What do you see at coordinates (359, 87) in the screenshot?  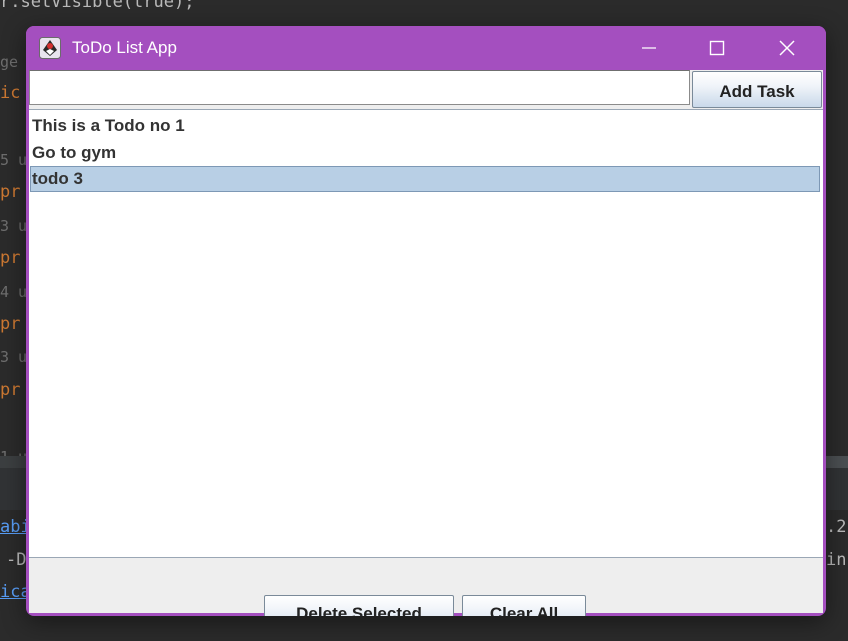 I see `task-input` at bounding box center [359, 87].